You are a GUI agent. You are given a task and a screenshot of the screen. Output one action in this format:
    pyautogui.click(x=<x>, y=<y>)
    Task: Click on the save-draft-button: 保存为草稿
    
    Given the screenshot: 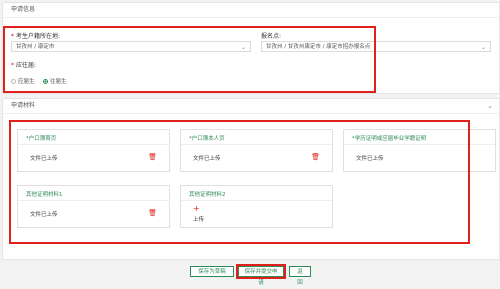 What is the action you would take?
    pyautogui.click(x=212, y=271)
    